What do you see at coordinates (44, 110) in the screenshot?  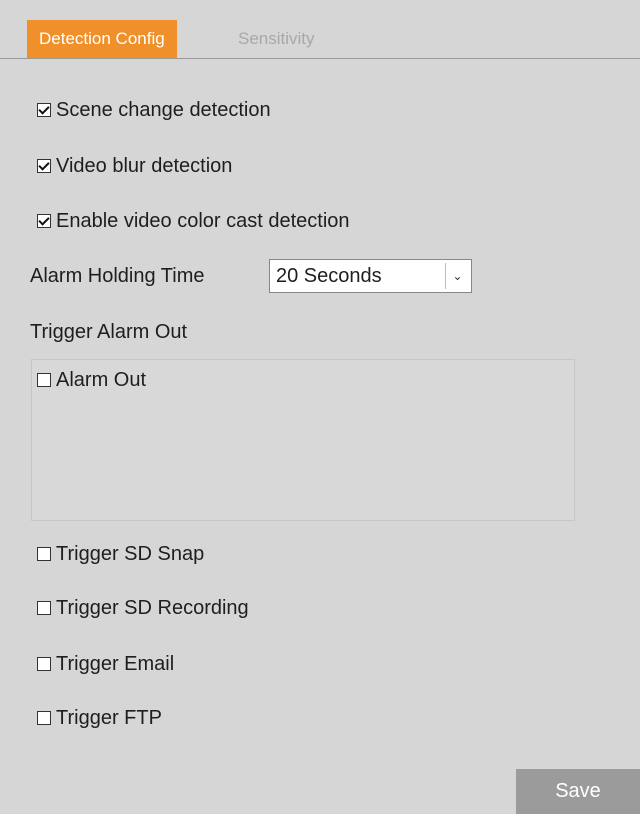 I see `scene-change-checkbox` at bounding box center [44, 110].